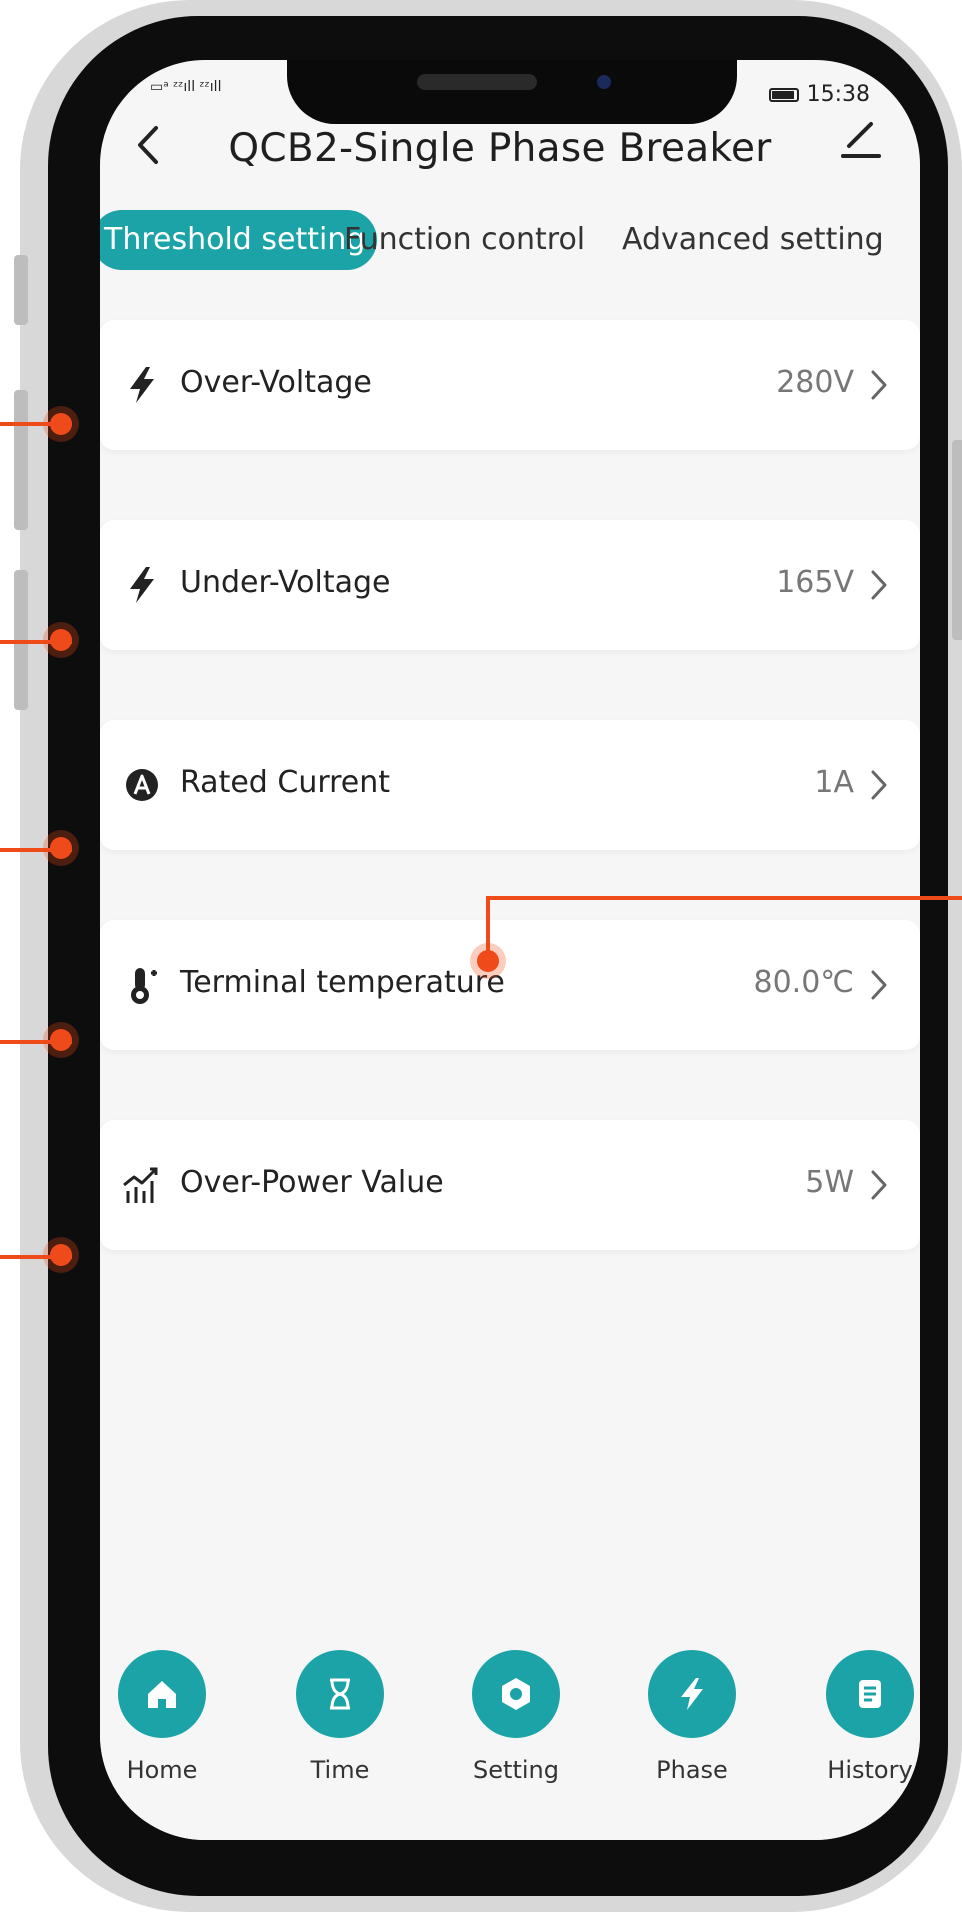 This screenshot has height=1912, width=962. I want to click on setting-row-terminal-temperature: Terminal temperature 80.0℃, so click(510, 985).